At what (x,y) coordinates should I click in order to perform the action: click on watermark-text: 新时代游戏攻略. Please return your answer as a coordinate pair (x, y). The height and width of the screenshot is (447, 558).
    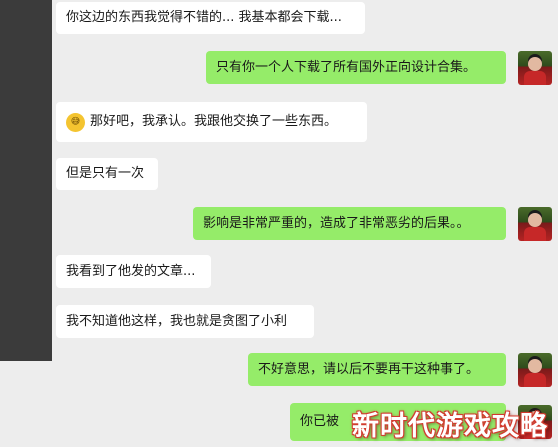
    Looking at the image, I should click on (450, 426).